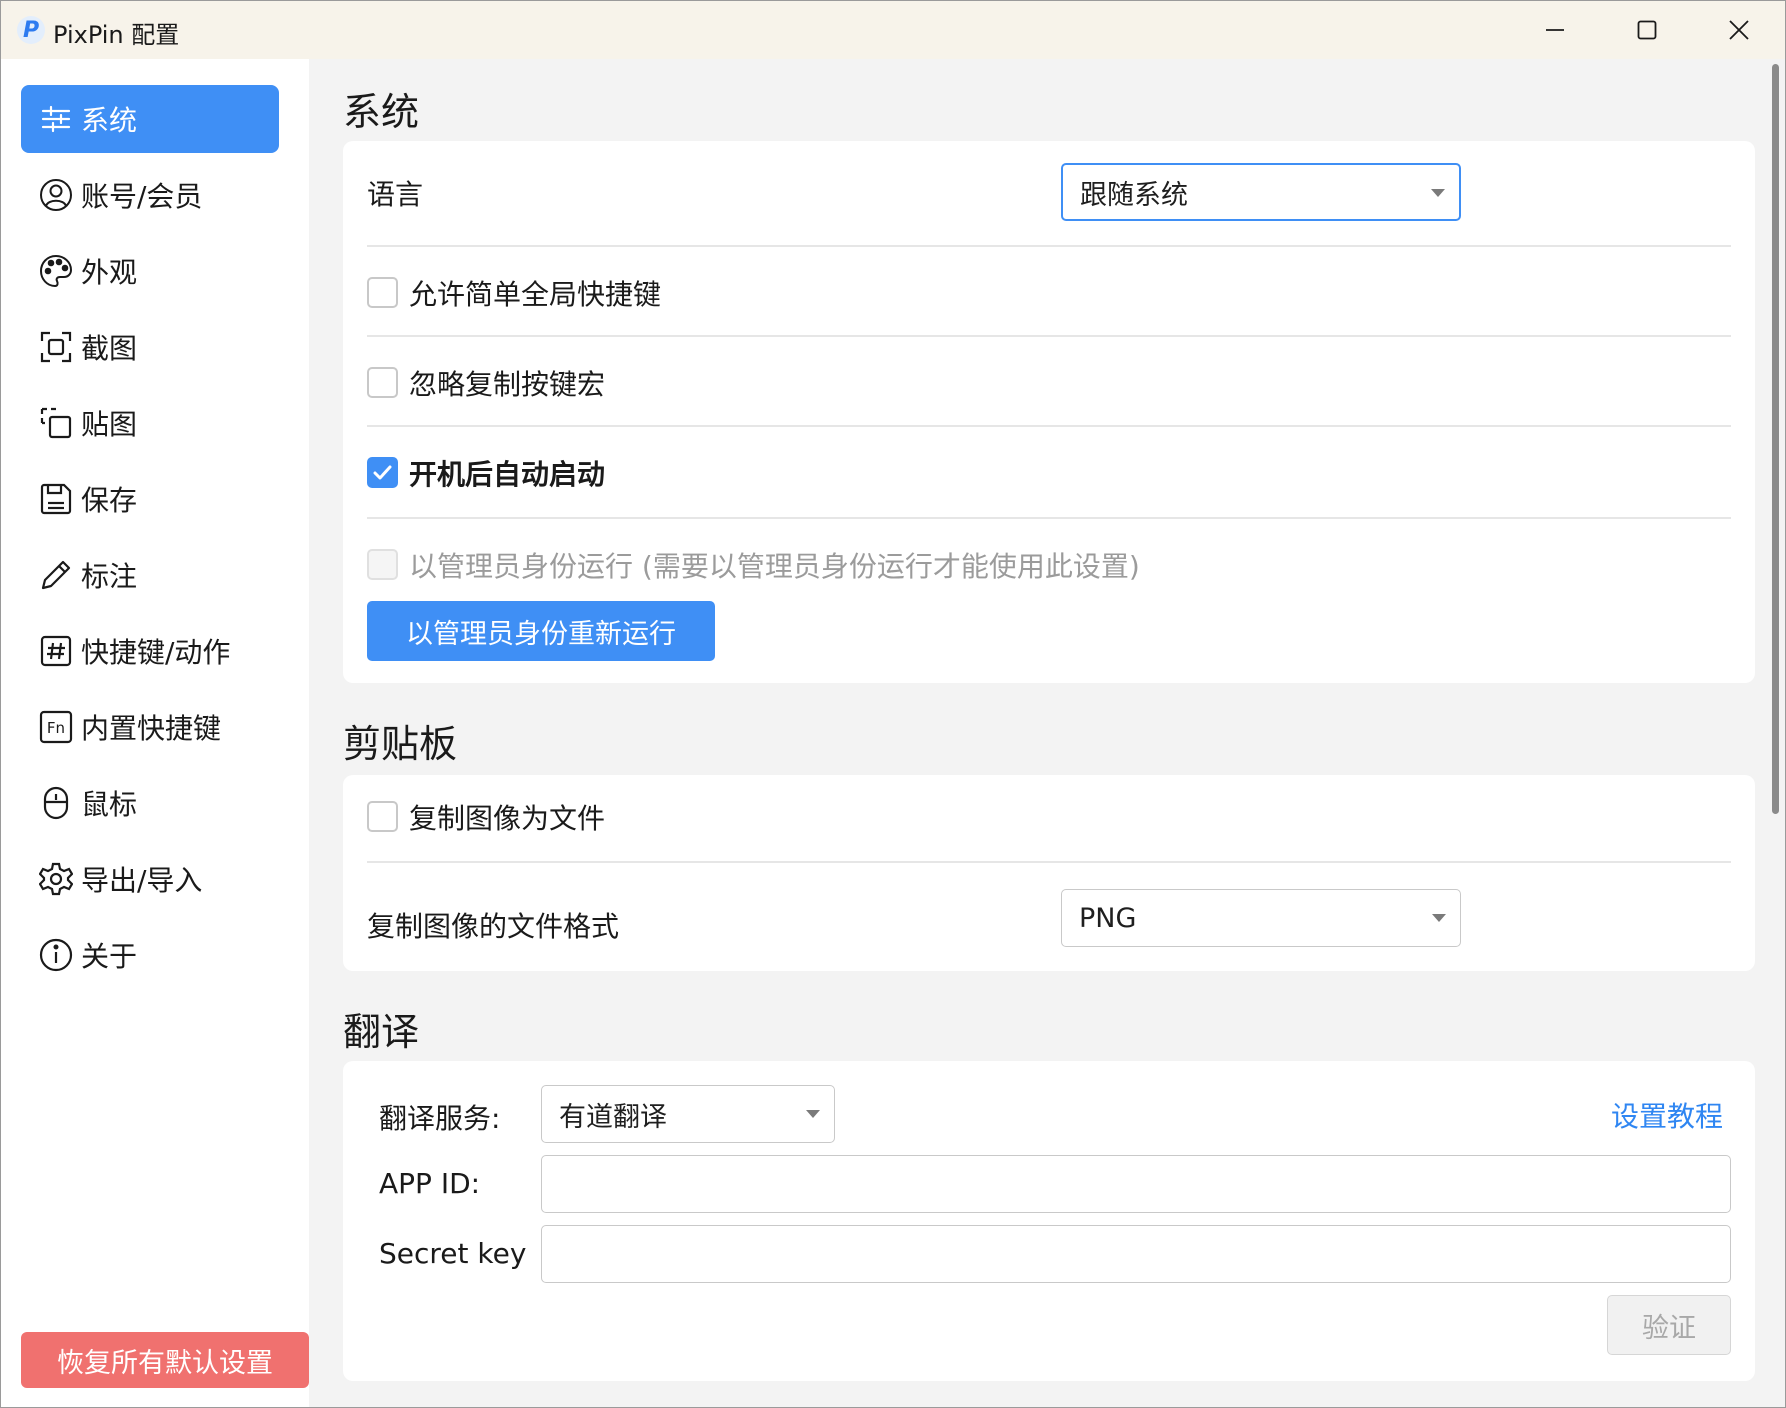 The height and width of the screenshot is (1408, 1786). I want to click on pencil-icon, so click(56, 575).